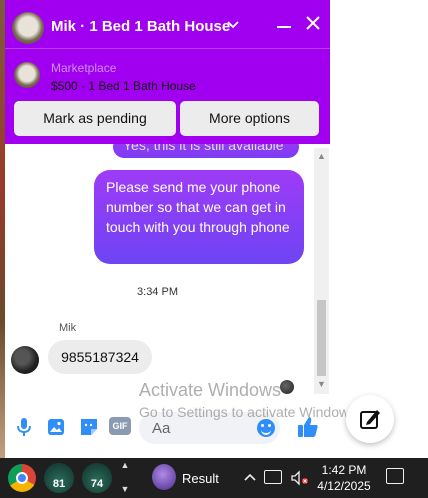 Image resolution: width=428 pixels, height=498 pixels. I want to click on chevron-down-icon: ▼, so click(125, 489).